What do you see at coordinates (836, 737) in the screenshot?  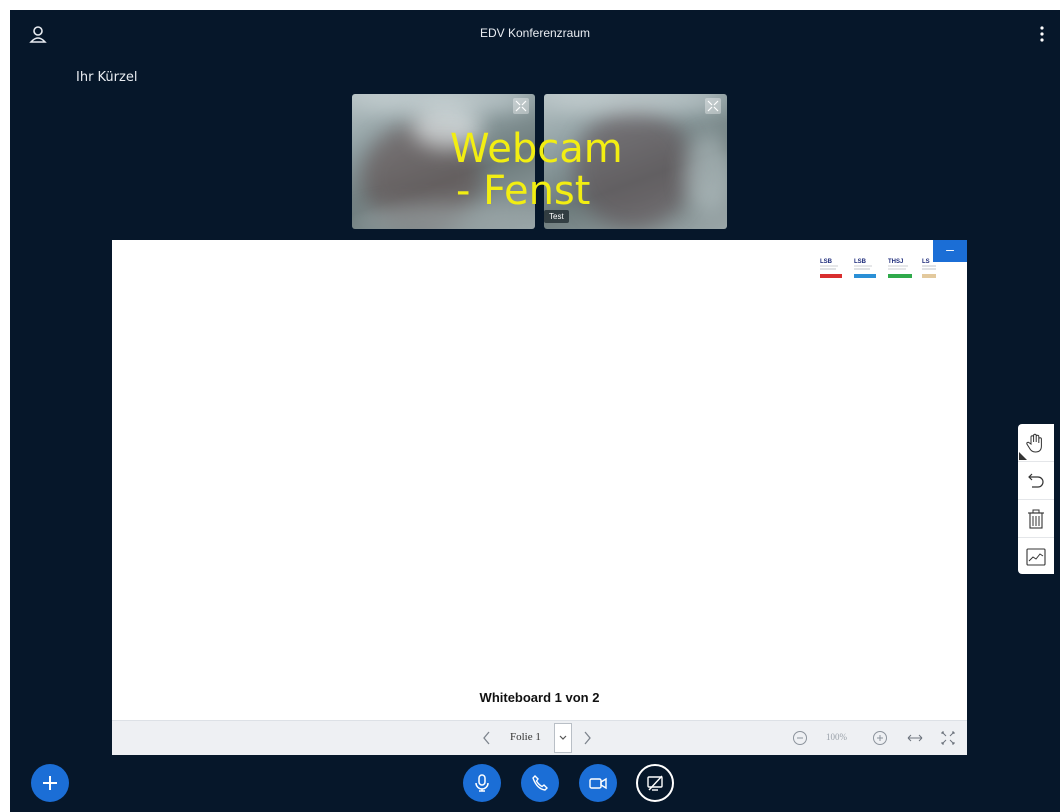 I see `zoom-level: 100%` at bounding box center [836, 737].